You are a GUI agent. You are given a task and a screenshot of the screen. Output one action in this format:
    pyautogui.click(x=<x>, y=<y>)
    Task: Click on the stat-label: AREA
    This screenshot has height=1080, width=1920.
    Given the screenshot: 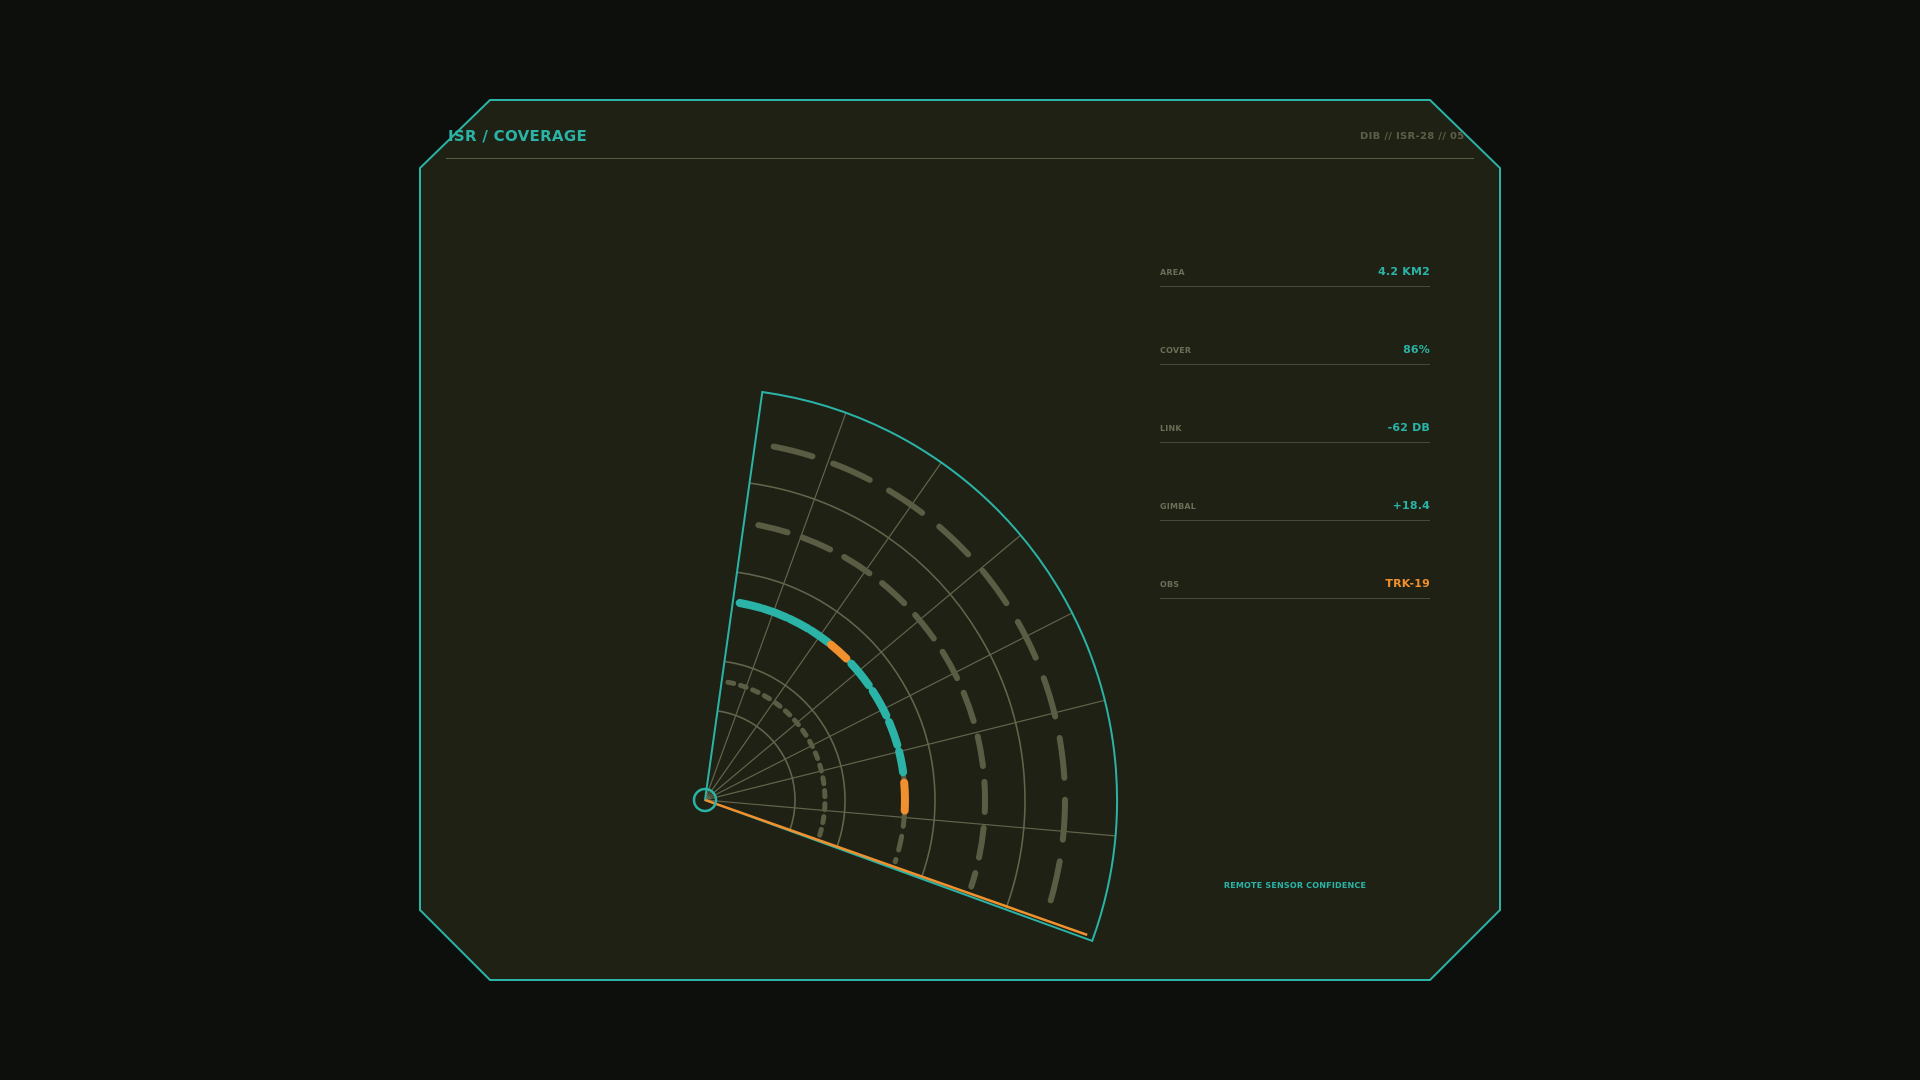 What is the action you would take?
    pyautogui.click(x=1172, y=272)
    